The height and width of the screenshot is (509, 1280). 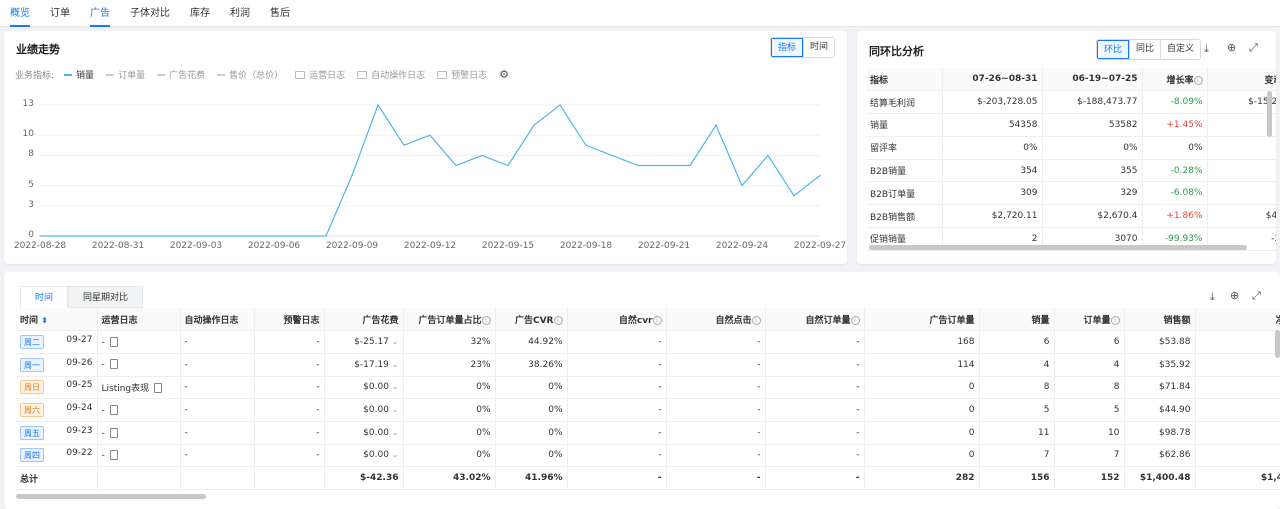 What do you see at coordinates (250, 74) in the screenshot?
I see `legend-price: 售价（总价）` at bounding box center [250, 74].